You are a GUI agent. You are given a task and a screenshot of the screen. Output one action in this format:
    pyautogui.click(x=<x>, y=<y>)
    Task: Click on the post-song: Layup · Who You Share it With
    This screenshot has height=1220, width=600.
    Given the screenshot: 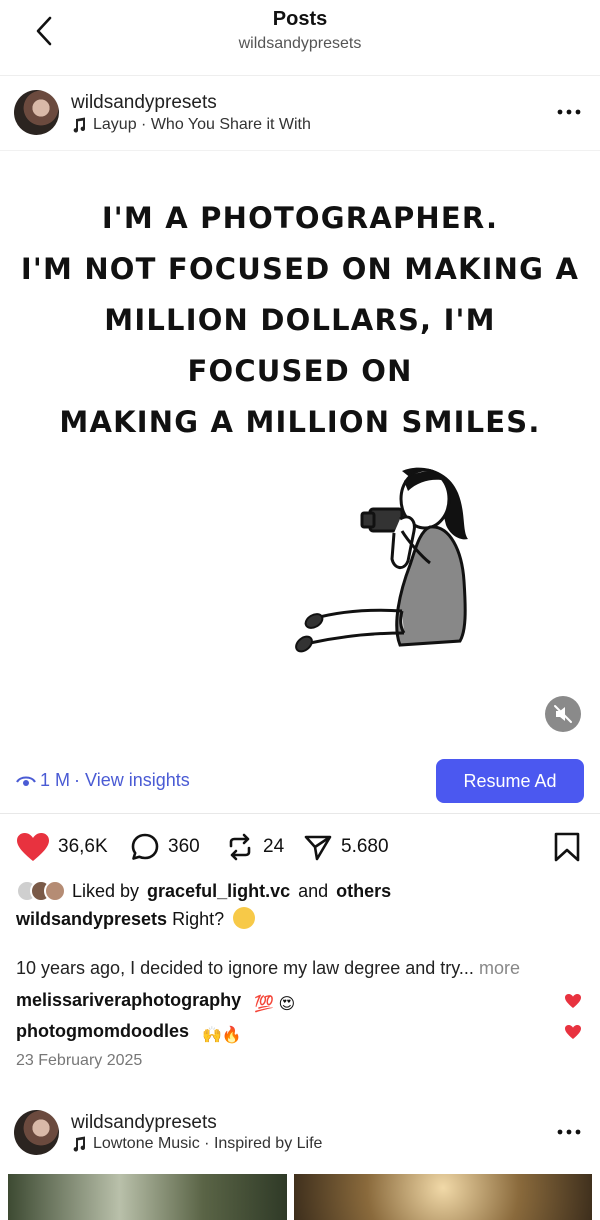 What is the action you would take?
    pyautogui.click(x=191, y=125)
    